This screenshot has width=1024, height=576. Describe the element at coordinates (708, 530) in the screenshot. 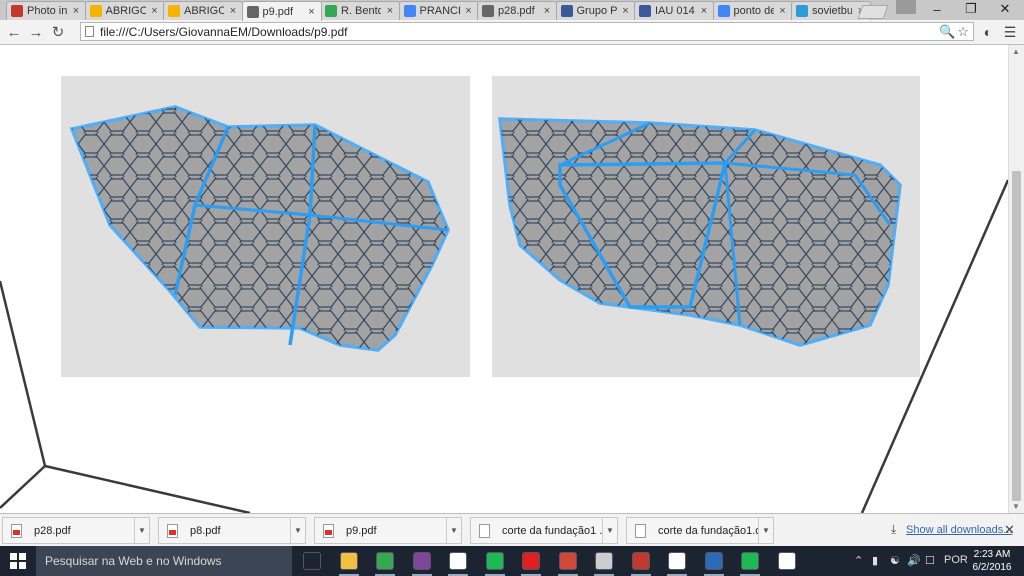

I see `download-name: corte da fundação1.dwg` at that location.